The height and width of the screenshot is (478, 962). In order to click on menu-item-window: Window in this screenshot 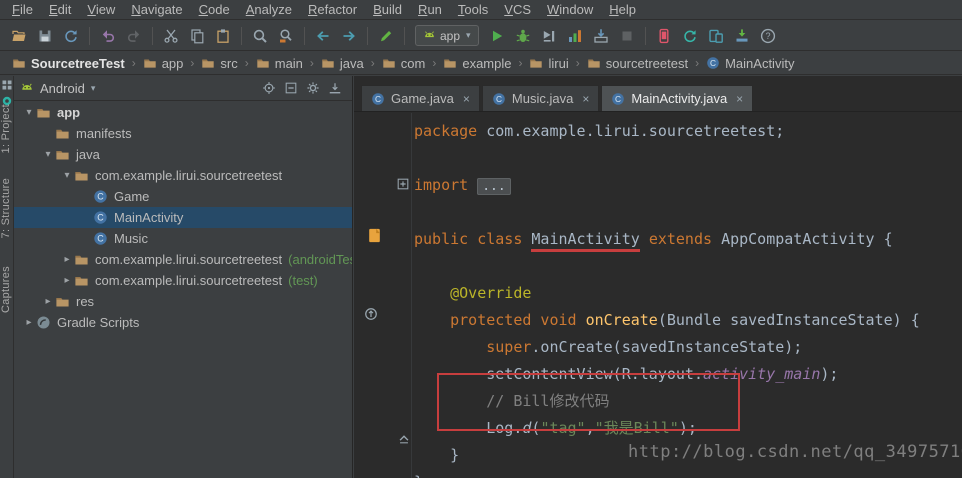, I will do `click(570, 10)`.